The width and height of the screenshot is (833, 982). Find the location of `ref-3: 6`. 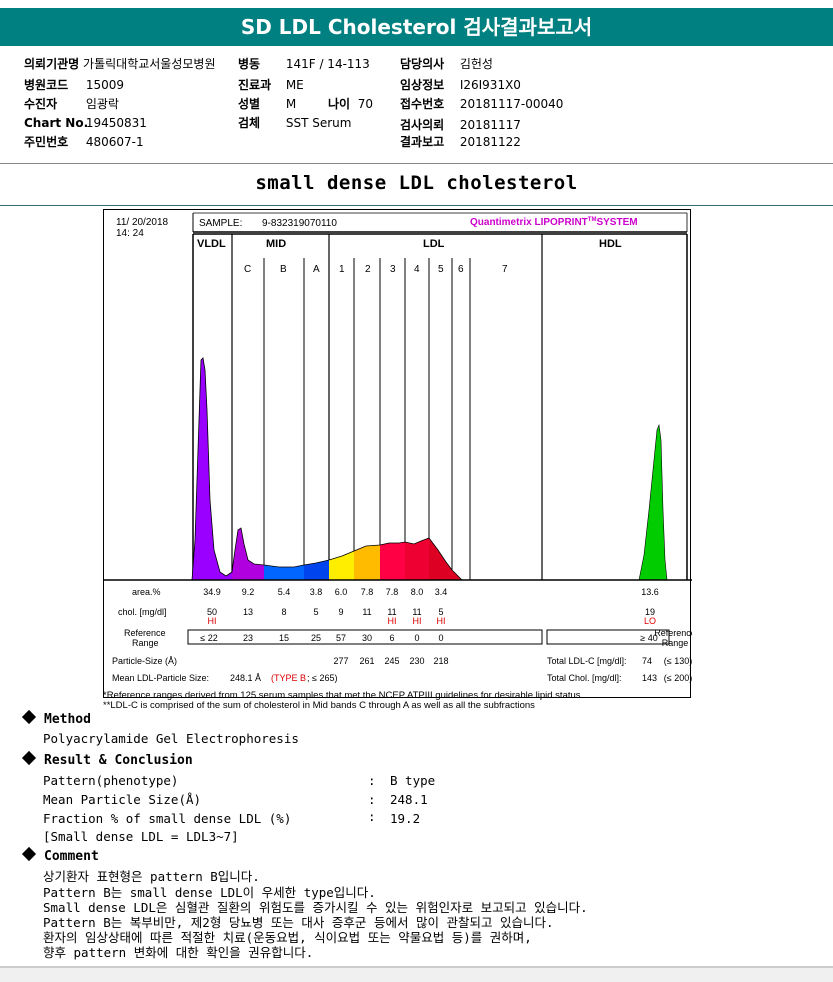

ref-3: 6 is located at coordinates (391, 638).